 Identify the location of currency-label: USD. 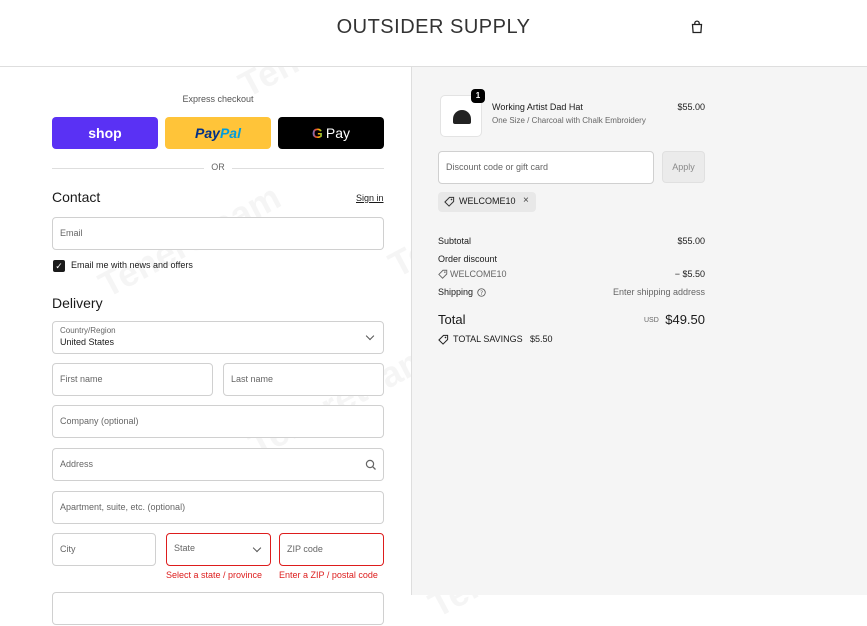
(651, 320).